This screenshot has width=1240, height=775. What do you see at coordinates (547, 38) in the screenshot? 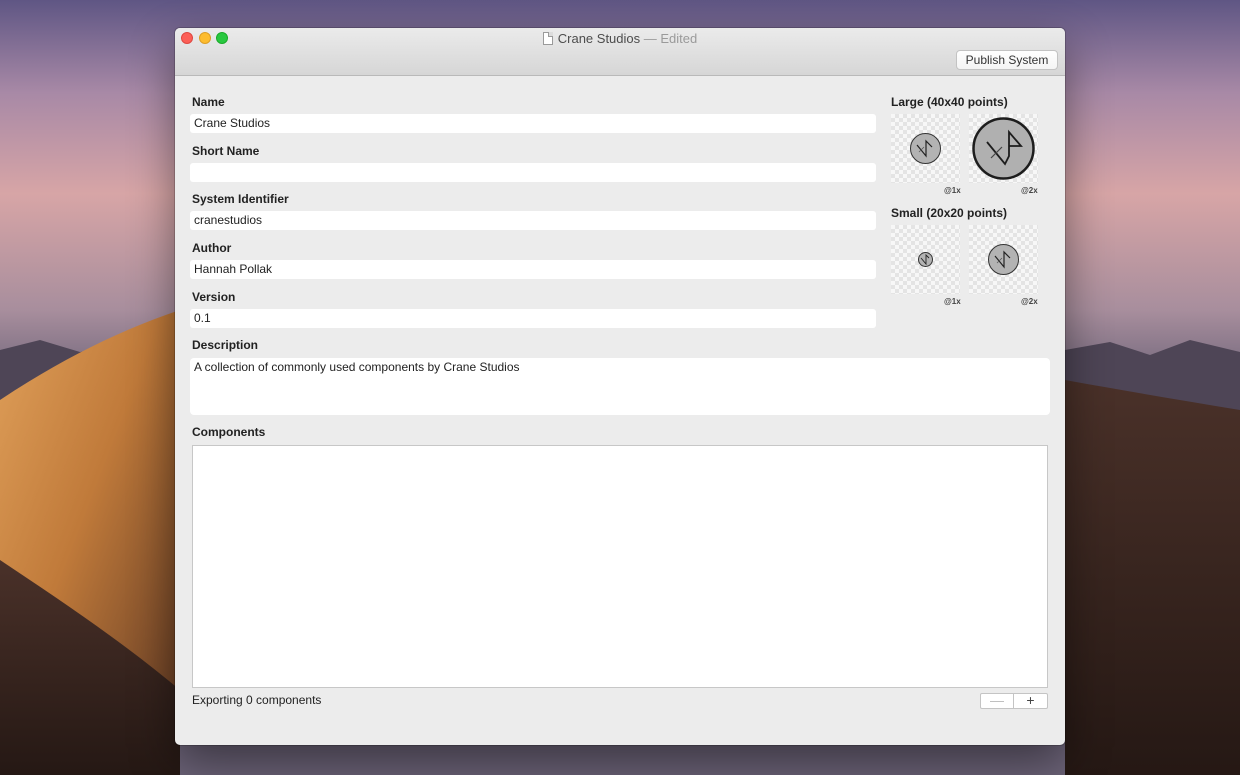
I see `document-icon` at bounding box center [547, 38].